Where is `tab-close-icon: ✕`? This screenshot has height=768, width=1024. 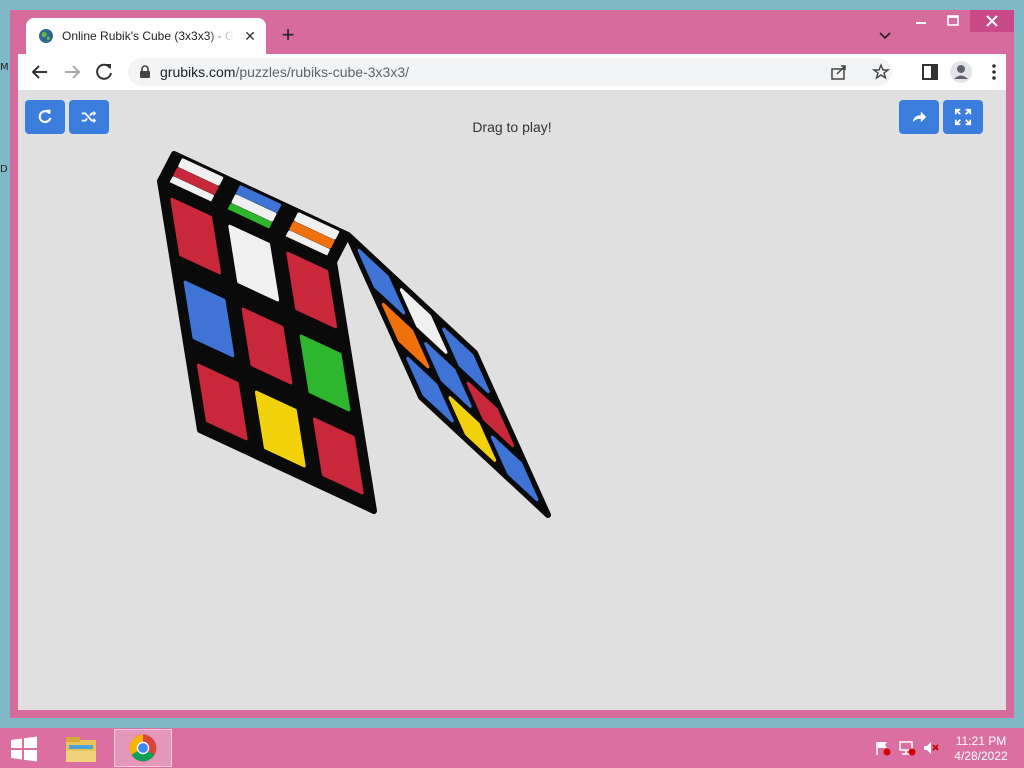 tab-close-icon: ✕ is located at coordinates (250, 36).